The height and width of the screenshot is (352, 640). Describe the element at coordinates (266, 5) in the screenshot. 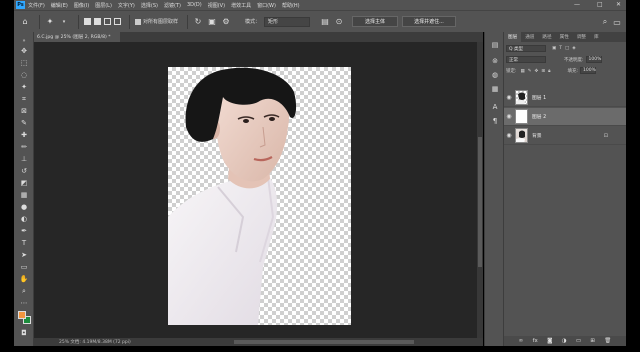

I see `menu-window: 窗口(W)` at that location.